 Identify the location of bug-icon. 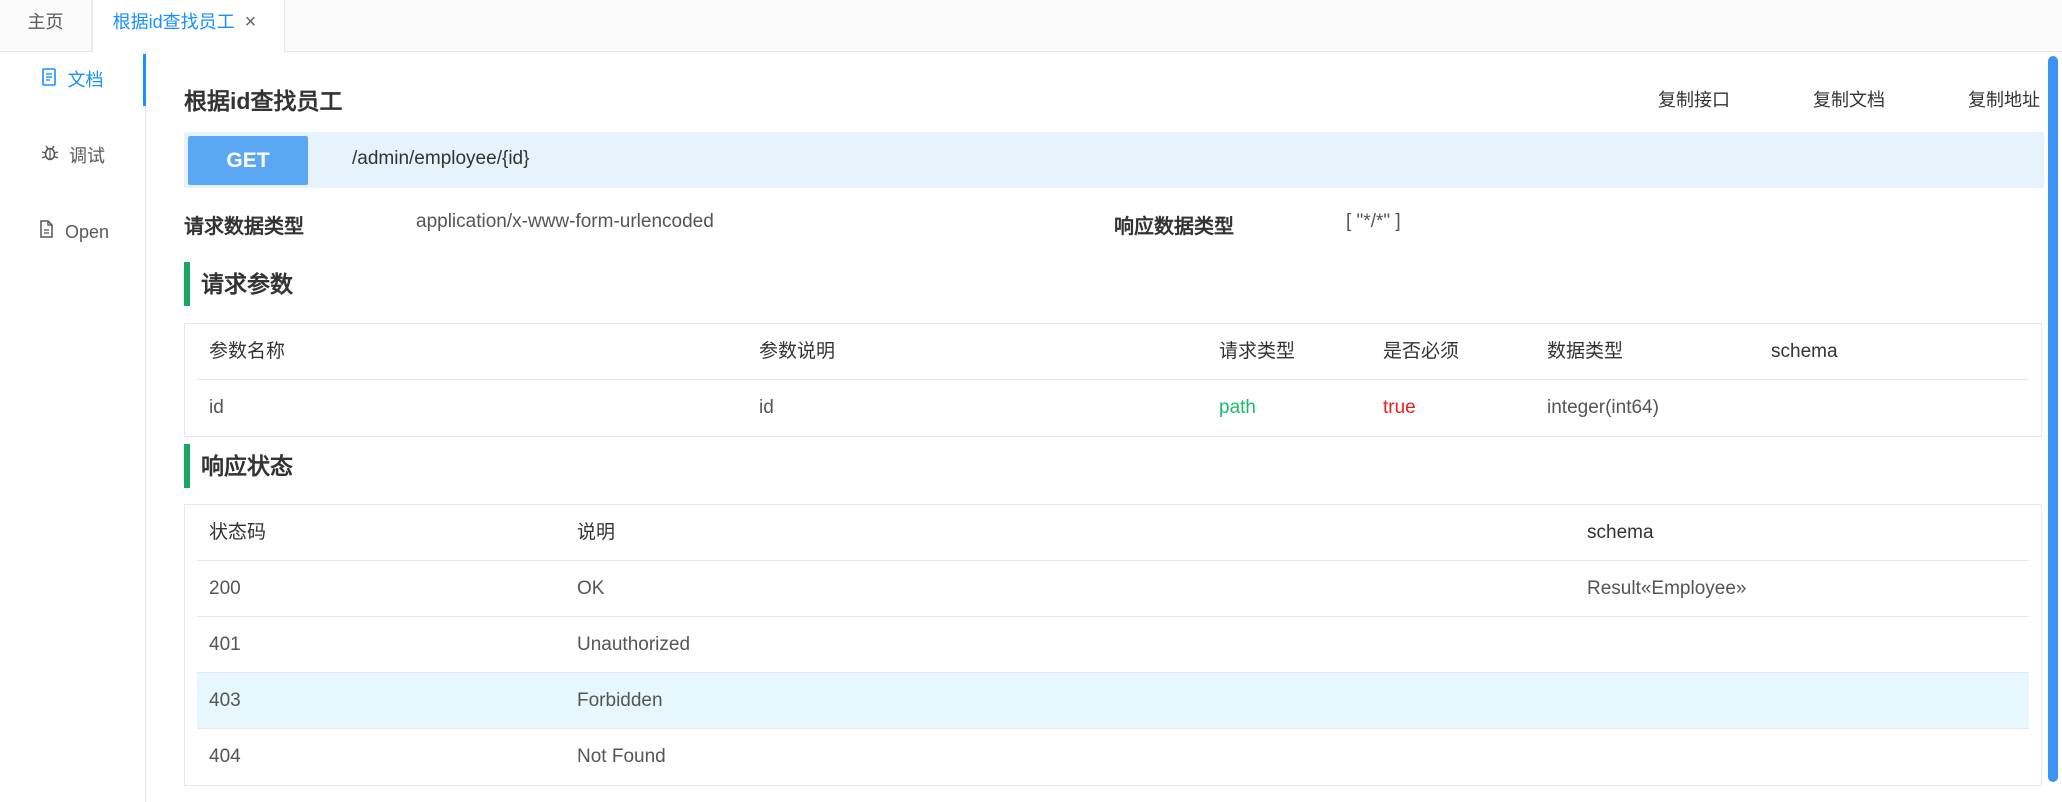
(50, 157).